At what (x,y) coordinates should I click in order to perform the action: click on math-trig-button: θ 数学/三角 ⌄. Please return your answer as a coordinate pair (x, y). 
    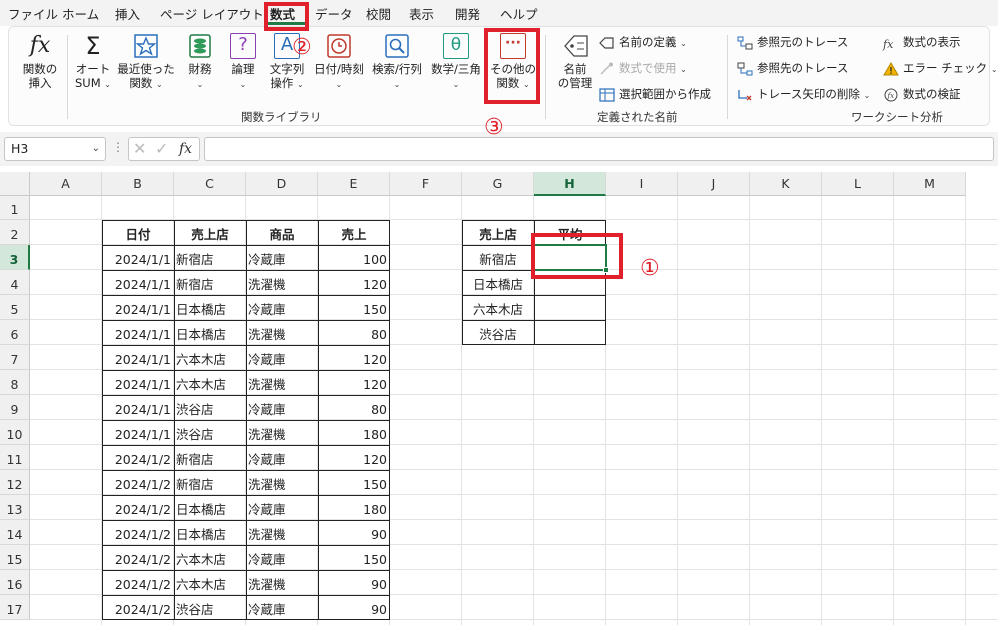
    Looking at the image, I should click on (456, 62).